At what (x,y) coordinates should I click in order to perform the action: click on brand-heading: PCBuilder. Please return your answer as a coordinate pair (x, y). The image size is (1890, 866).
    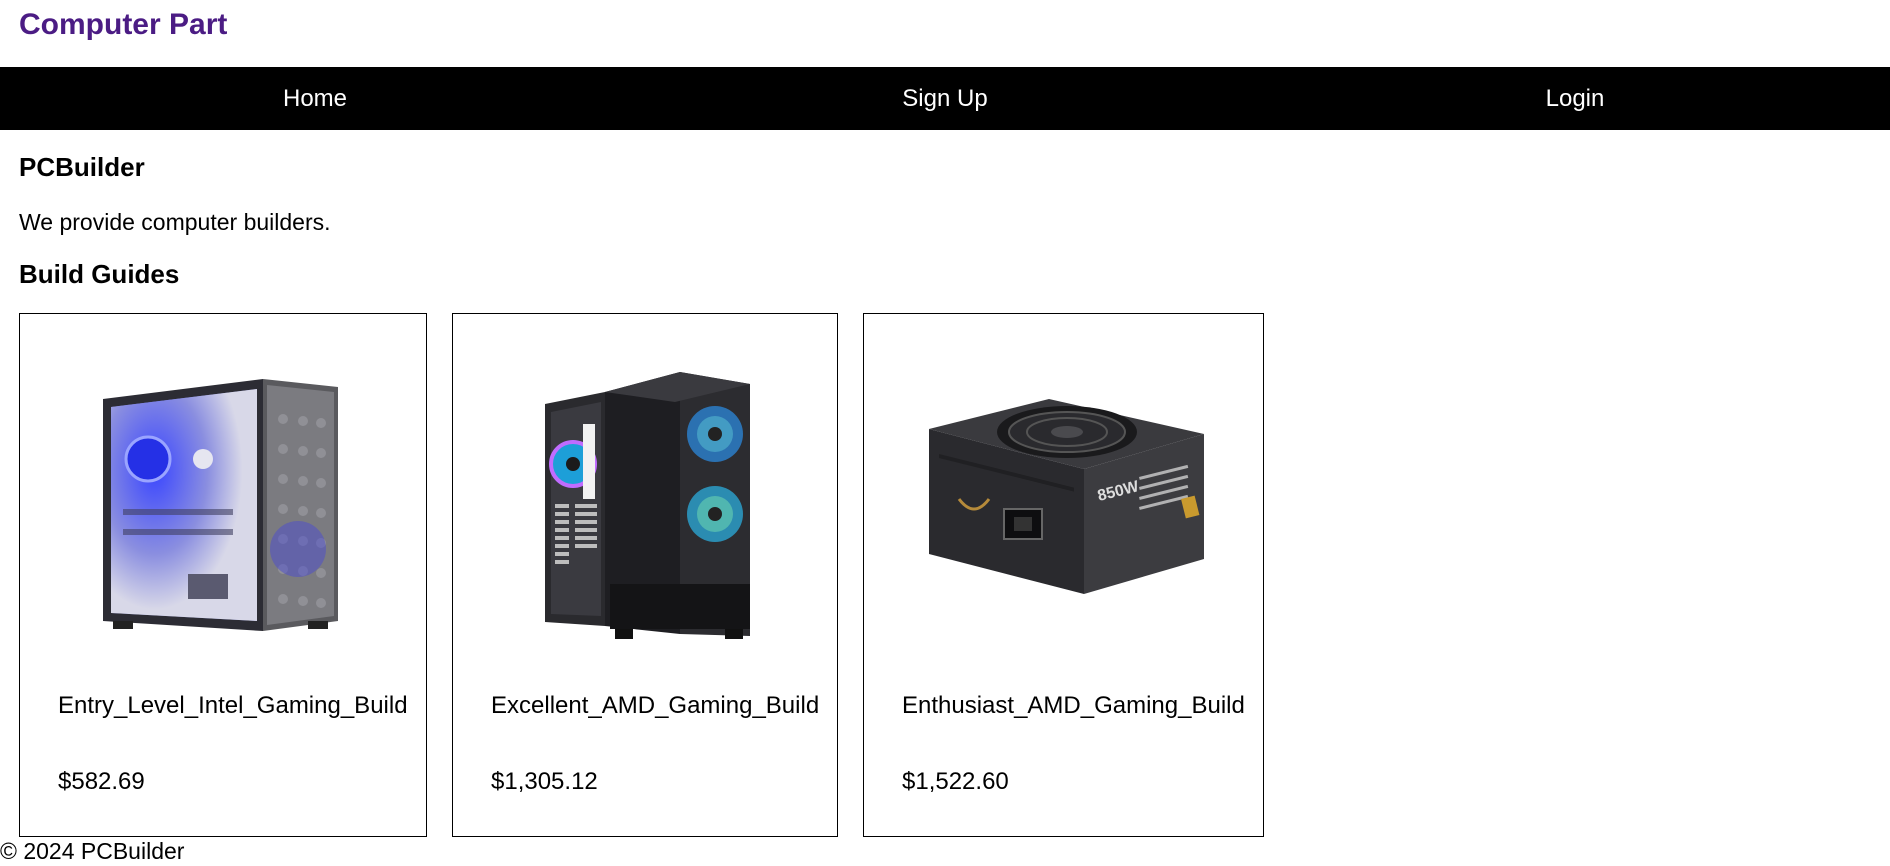
    Looking at the image, I should click on (82, 167).